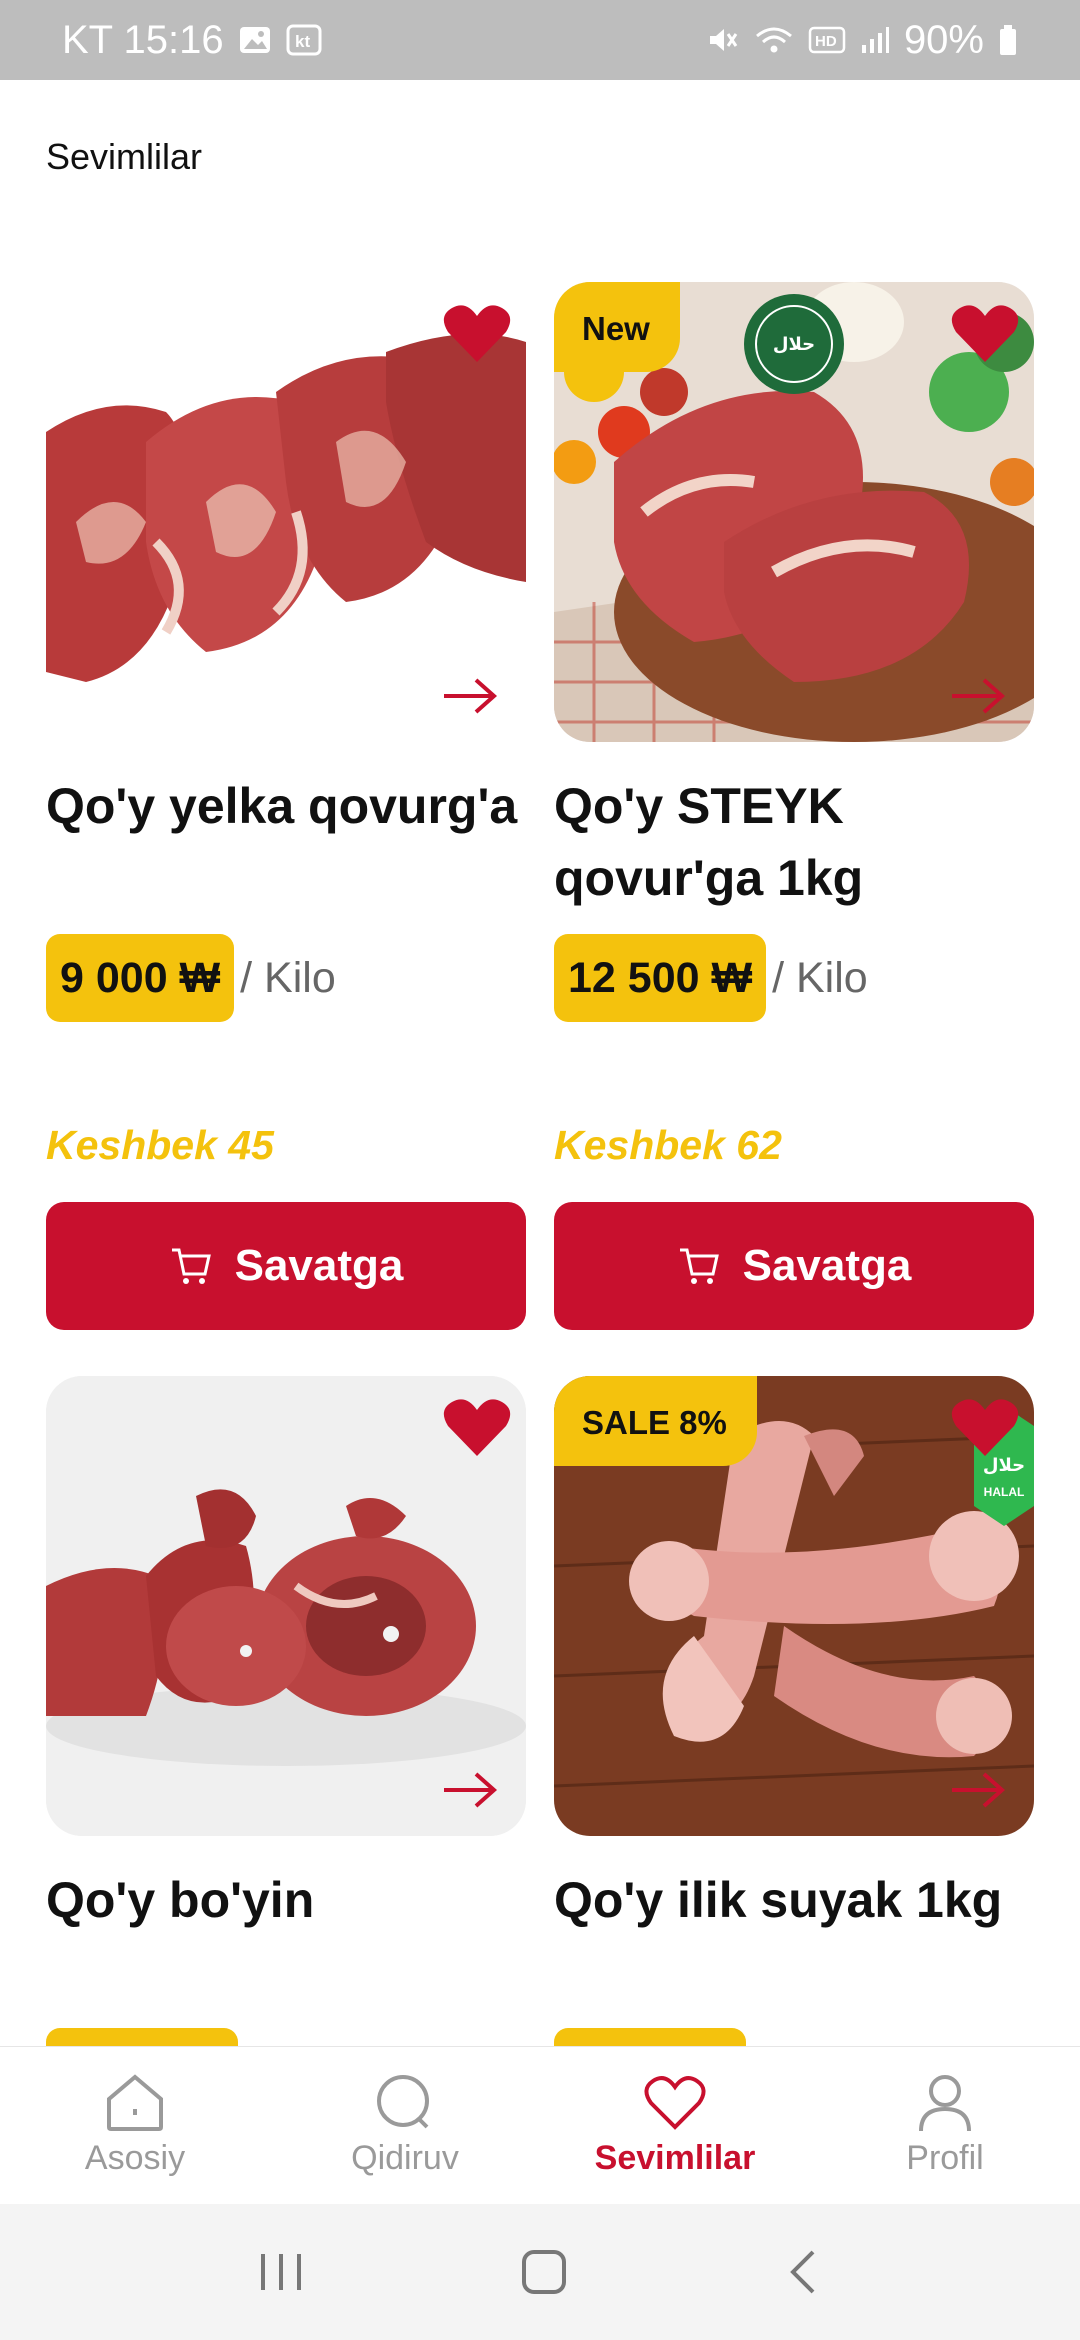 The image size is (1080, 2340). I want to click on product-card: حلال HALAL SALE 8% Qo'y ilik suyak 1kg, so click(794, 1656).